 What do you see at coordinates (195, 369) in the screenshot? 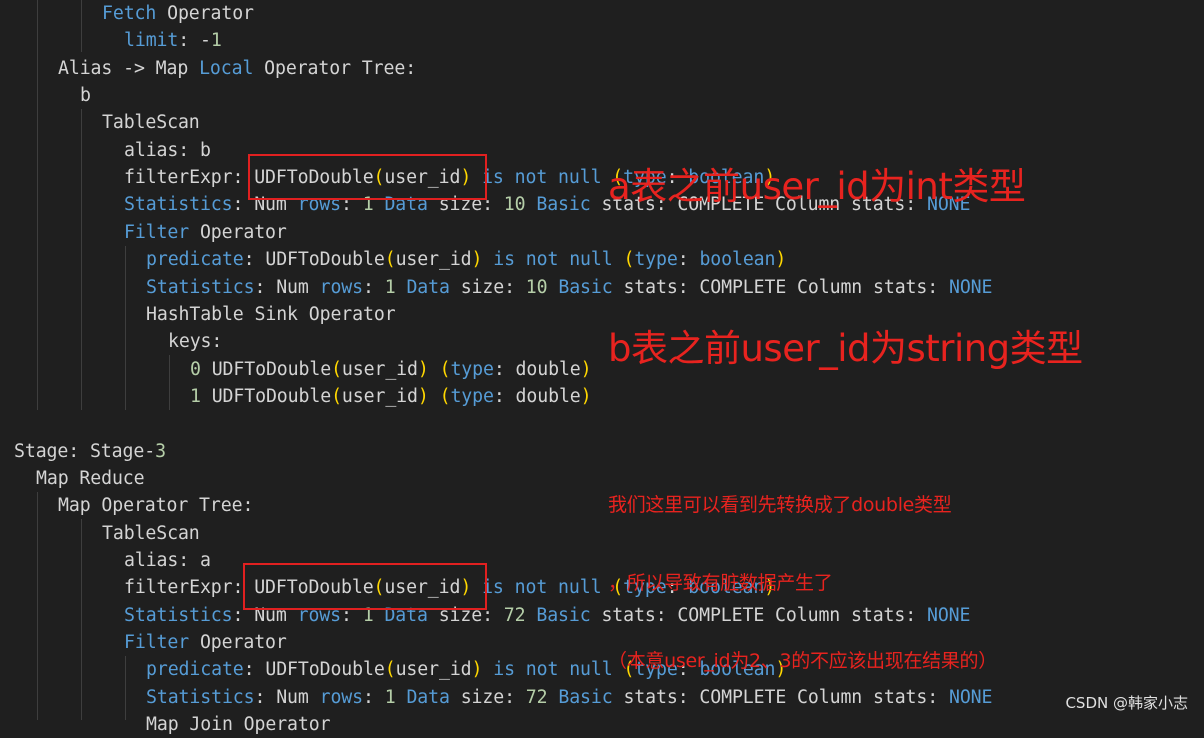
I see `code-token-num: 0` at bounding box center [195, 369].